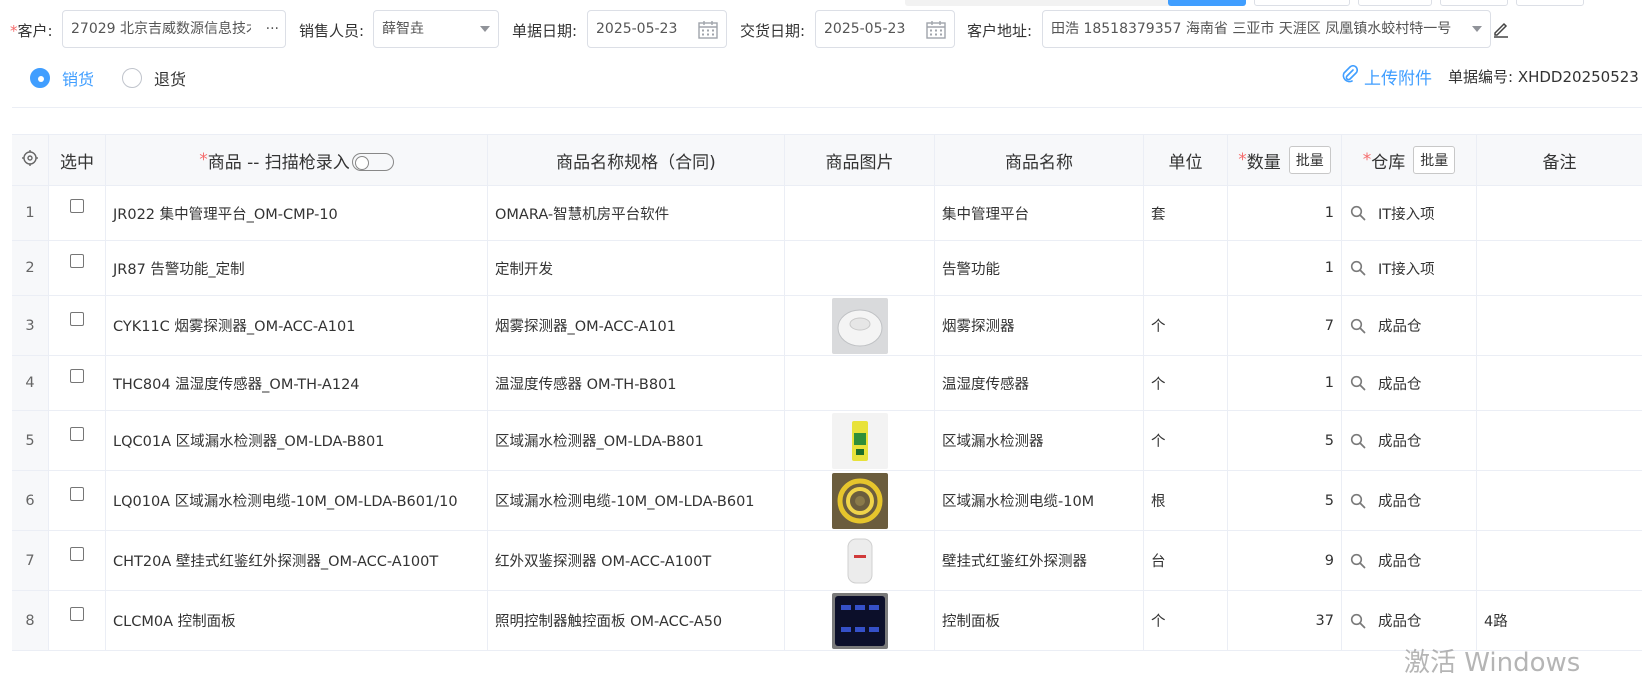 The image size is (1642, 681). What do you see at coordinates (1266, 29) in the screenshot?
I see `address-select: 田浩 18518379357 海南省 三亚市 天涯区 凤凰镇水蛟村特一号` at bounding box center [1266, 29].